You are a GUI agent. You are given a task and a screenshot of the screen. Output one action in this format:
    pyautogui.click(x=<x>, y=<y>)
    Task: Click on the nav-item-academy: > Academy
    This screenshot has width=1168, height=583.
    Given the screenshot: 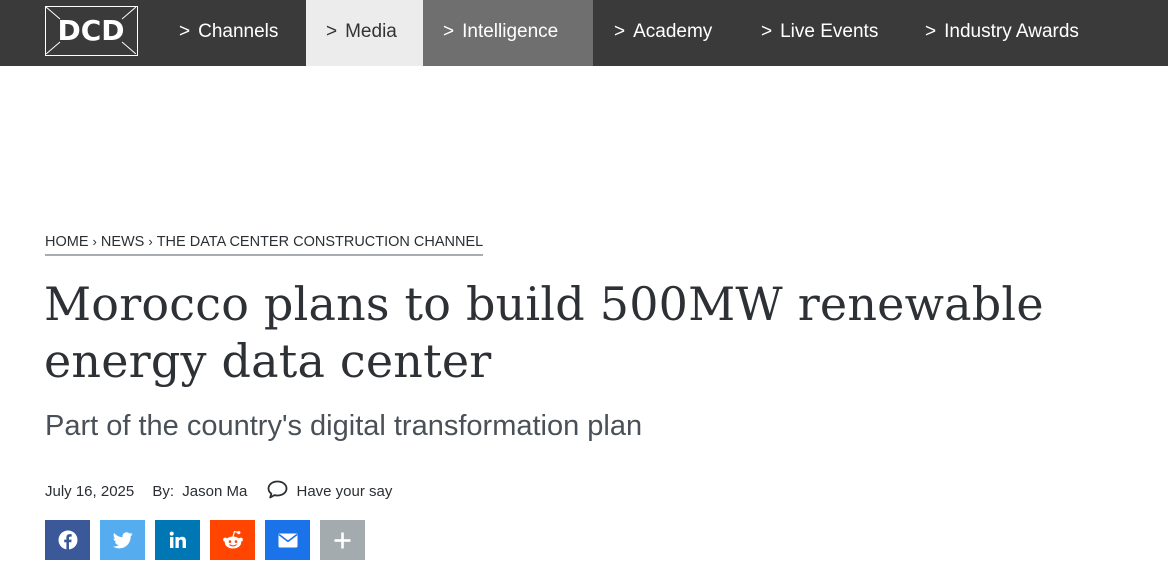 What is the action you would take?
    pyautogui.click(x=663, y=33)
    